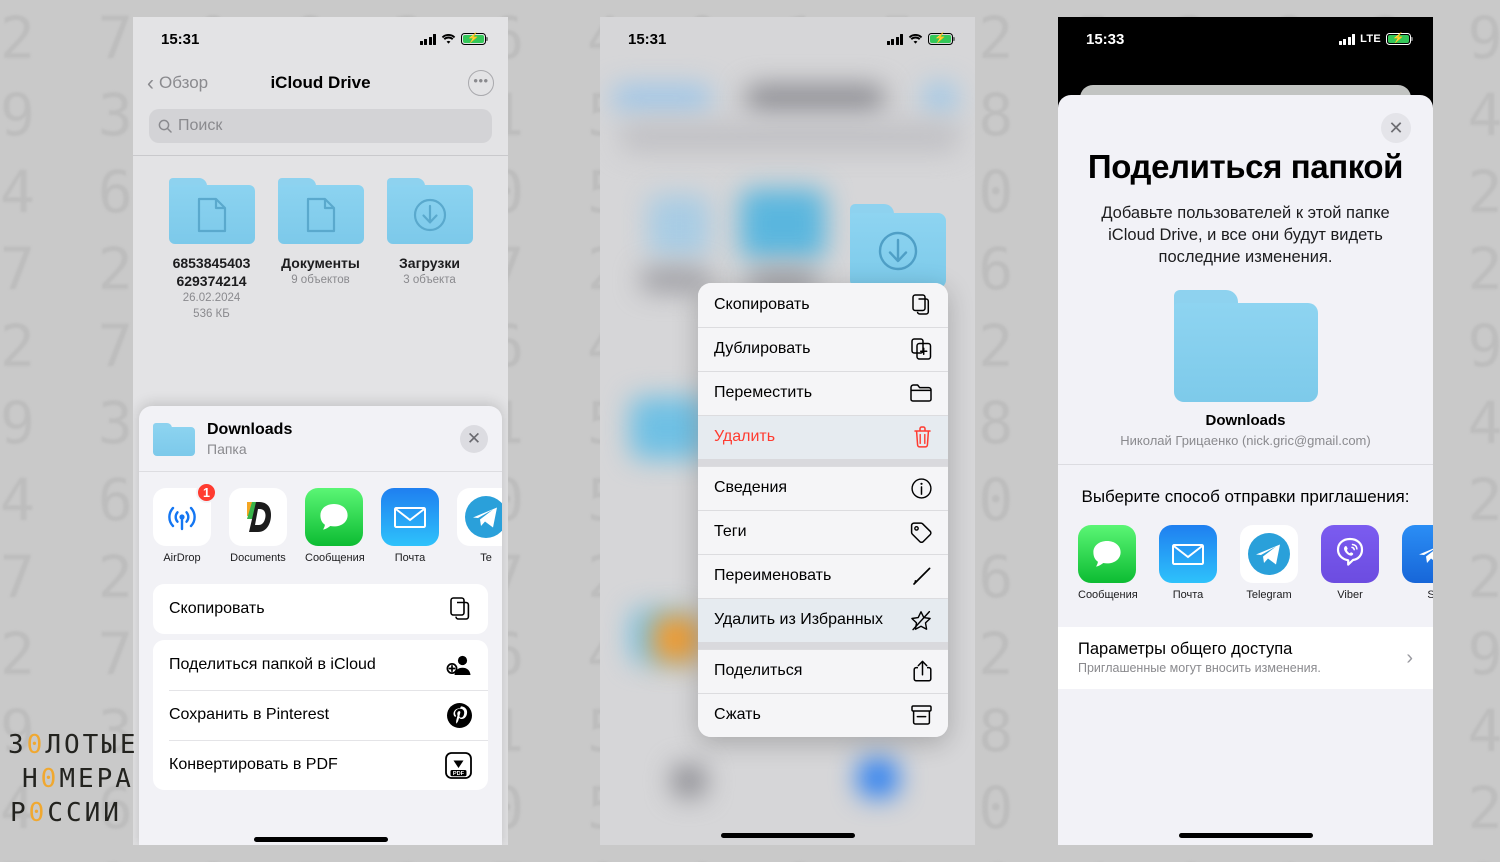 This screenshot has width=1500, height=862. I want to click on watermark: З0ЛОТЫЕ Н0МЕРА Р0ССИИ, so click(73, 779).